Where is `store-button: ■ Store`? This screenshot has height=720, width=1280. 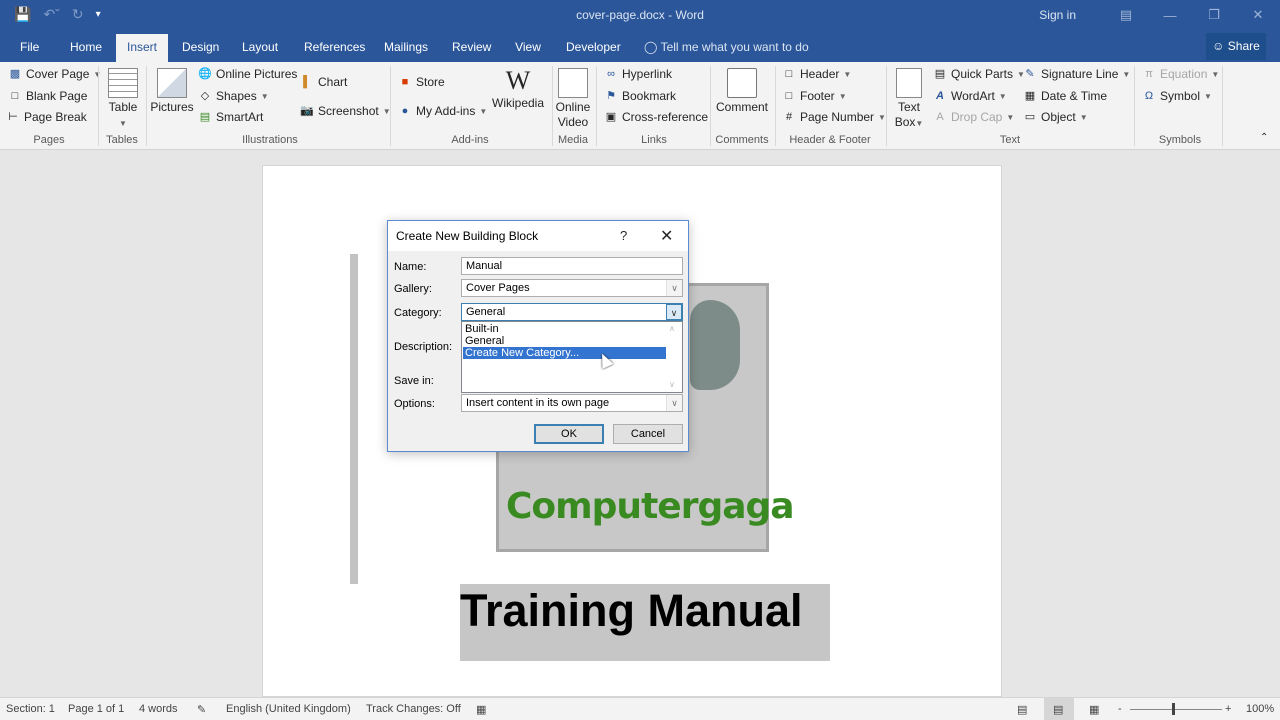 store-button: ■ Store is located at coordinates (421, 82).